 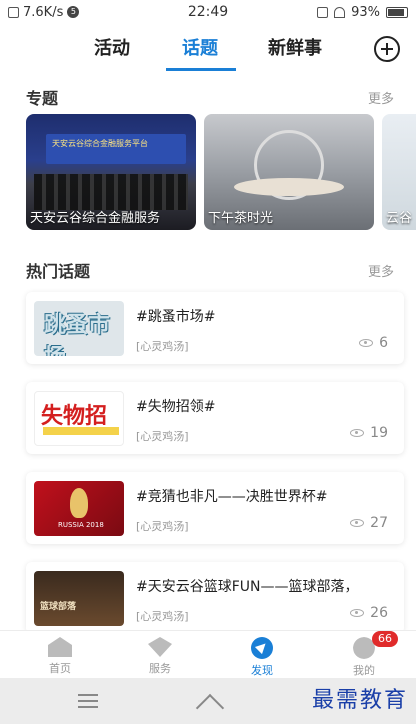 What do you see at coordinates (95, 218) in the screenshot?
I see `topic-caption: 天安云谷综合金融服务` at bounding box center [95, 218].